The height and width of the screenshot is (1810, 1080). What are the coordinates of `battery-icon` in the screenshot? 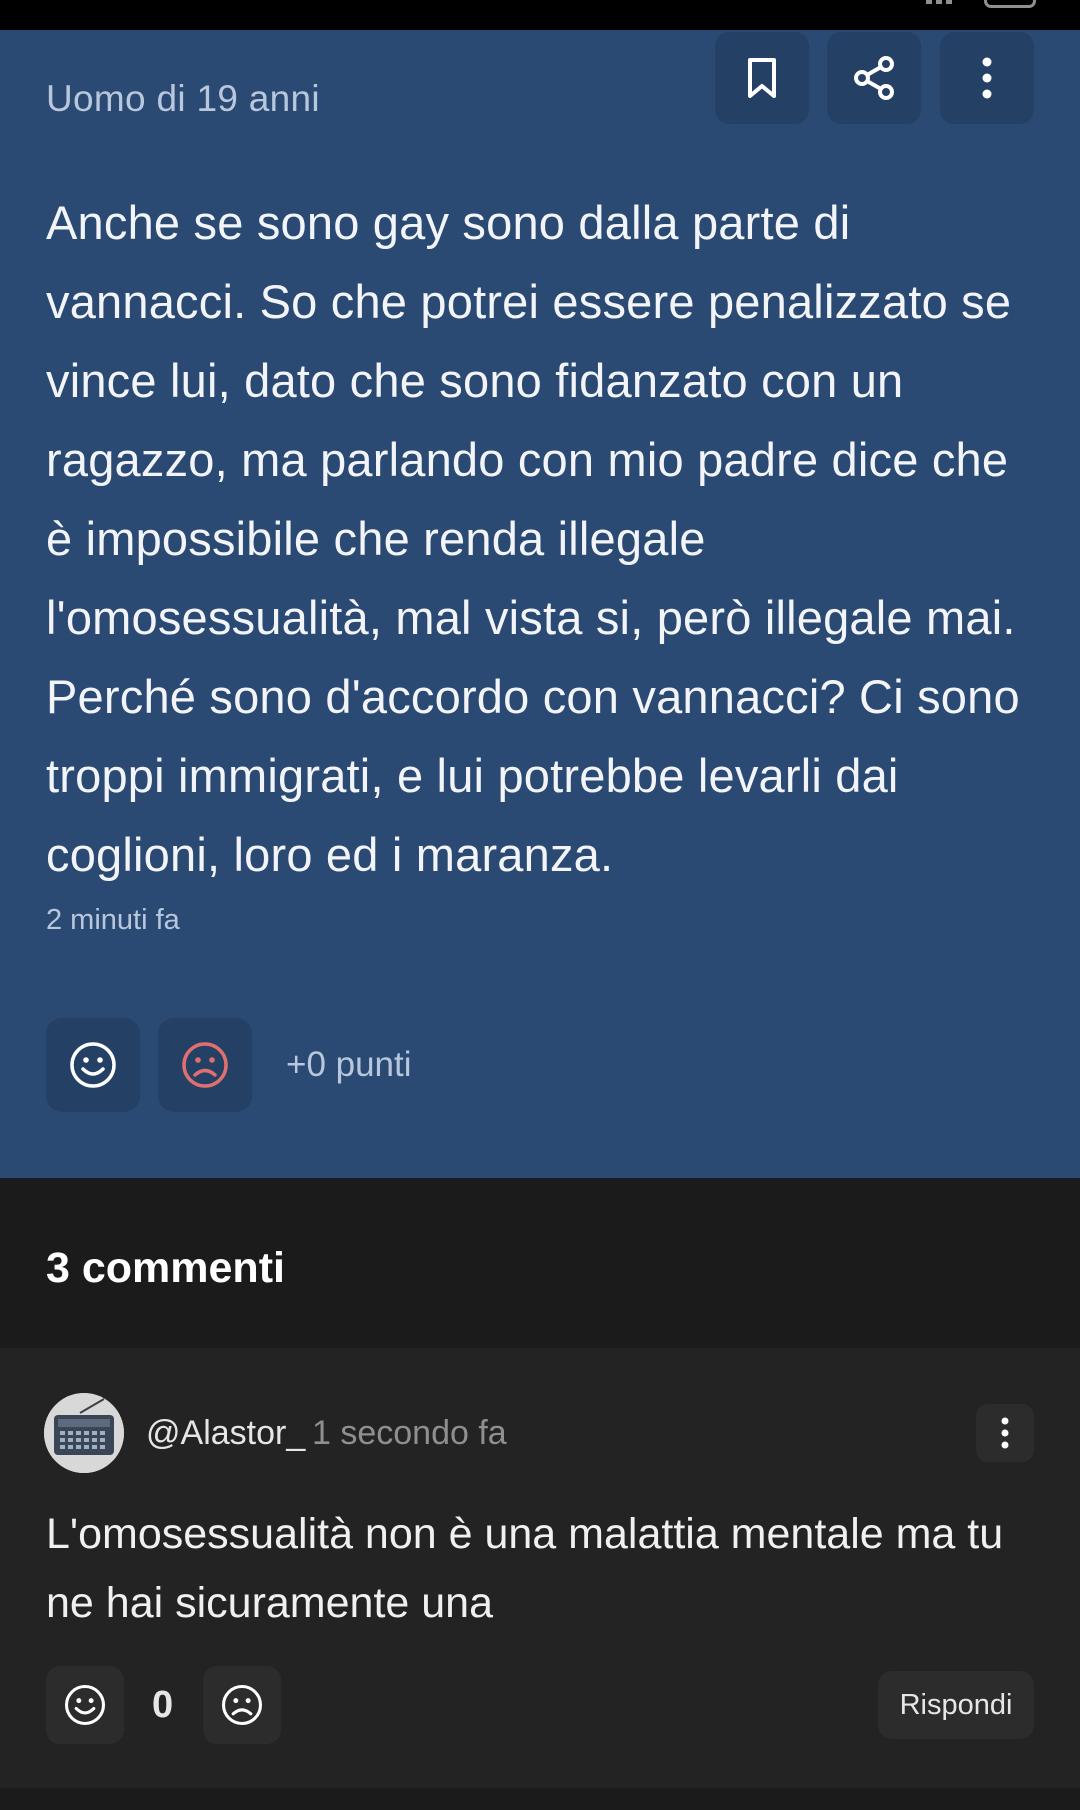 It's located at (1010, 4).